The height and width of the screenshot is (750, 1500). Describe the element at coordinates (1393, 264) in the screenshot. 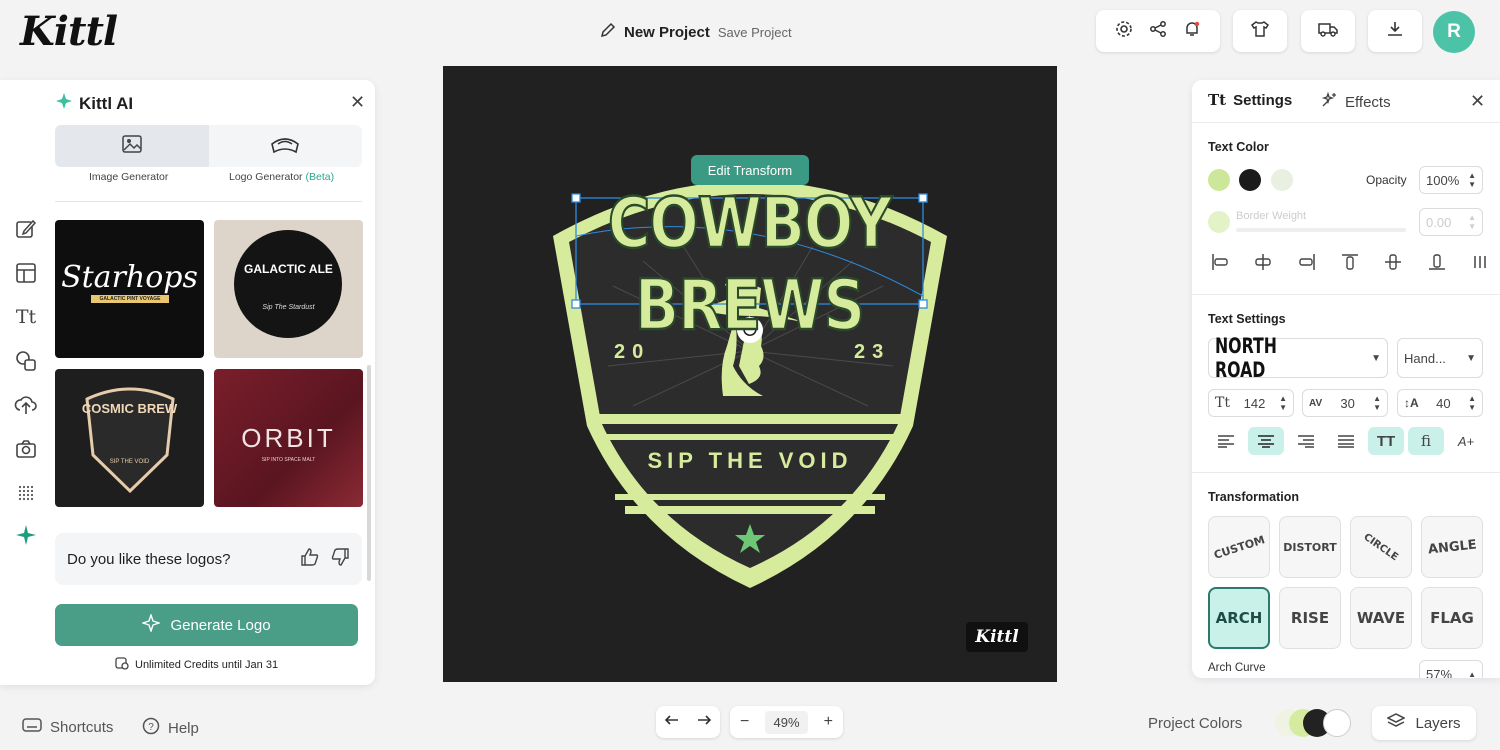

I see `align-middle-icon` at that location.